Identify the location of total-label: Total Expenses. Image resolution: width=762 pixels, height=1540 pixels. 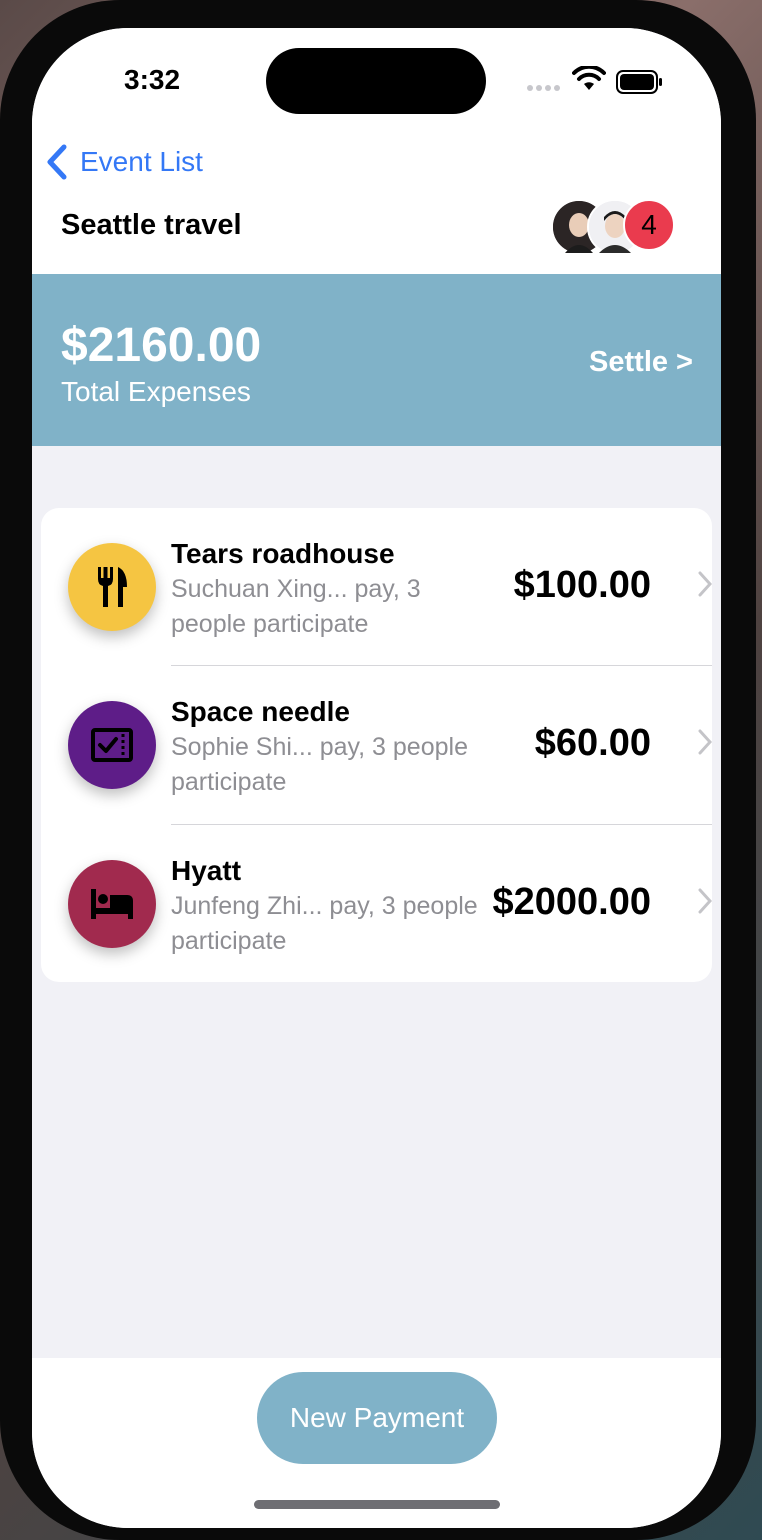
(156, 391).